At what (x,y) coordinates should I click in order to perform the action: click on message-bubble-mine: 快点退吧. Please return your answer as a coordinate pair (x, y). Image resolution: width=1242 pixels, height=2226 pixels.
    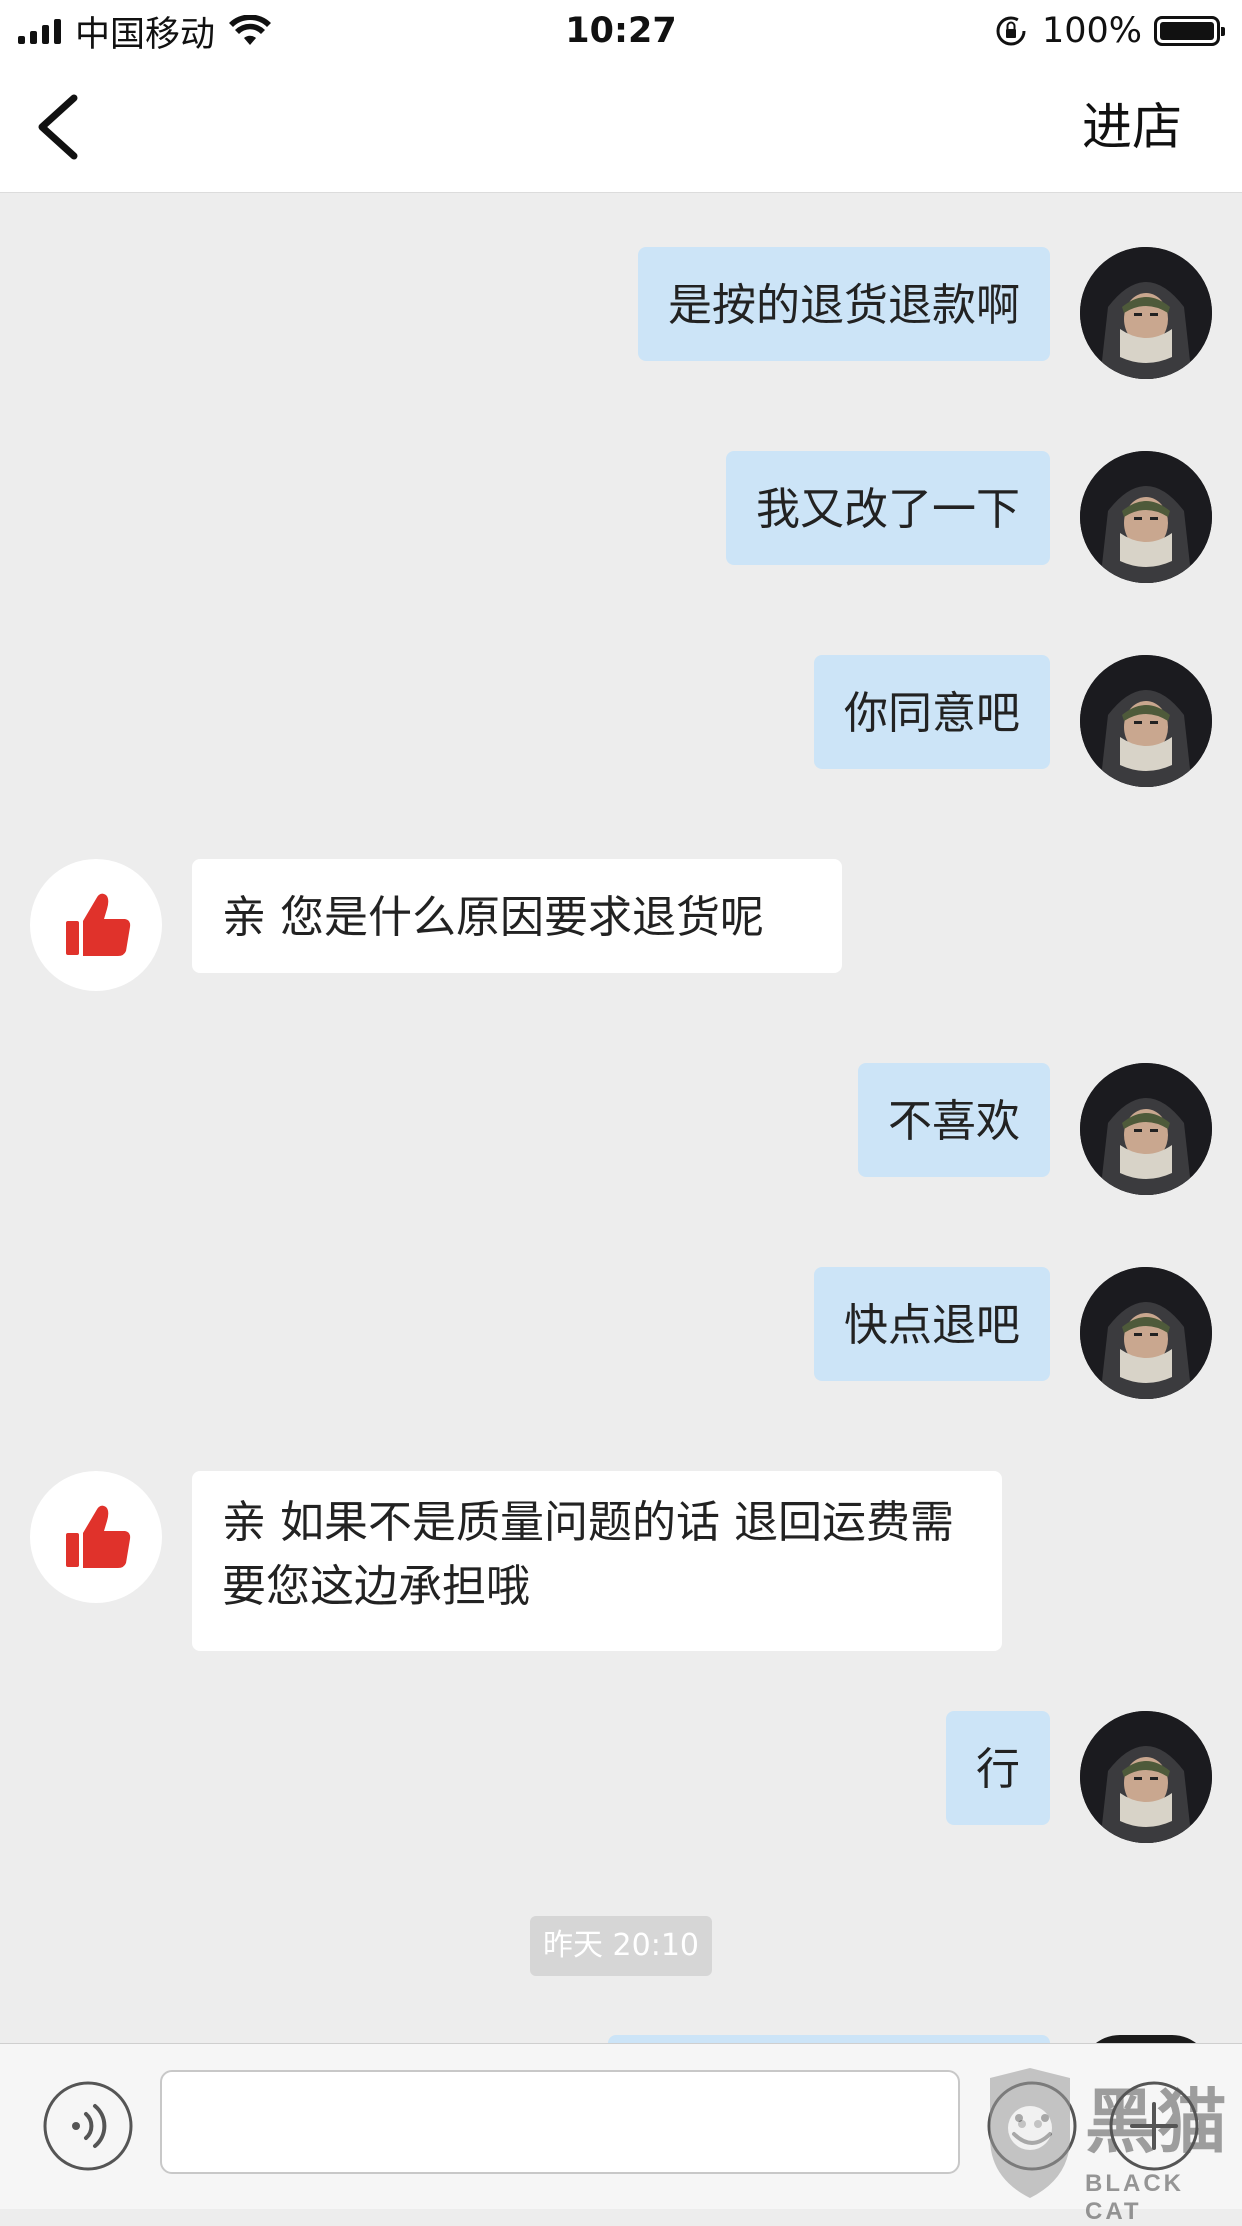
    Looking at the image, I should click on (932, 1324).